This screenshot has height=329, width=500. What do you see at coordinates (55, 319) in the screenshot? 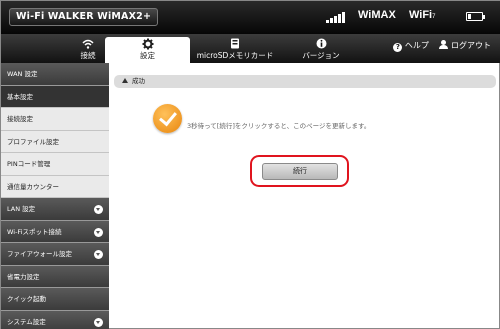
I see `sidebar-item-system-settings: システム設定` at bounding box center [55, 319].